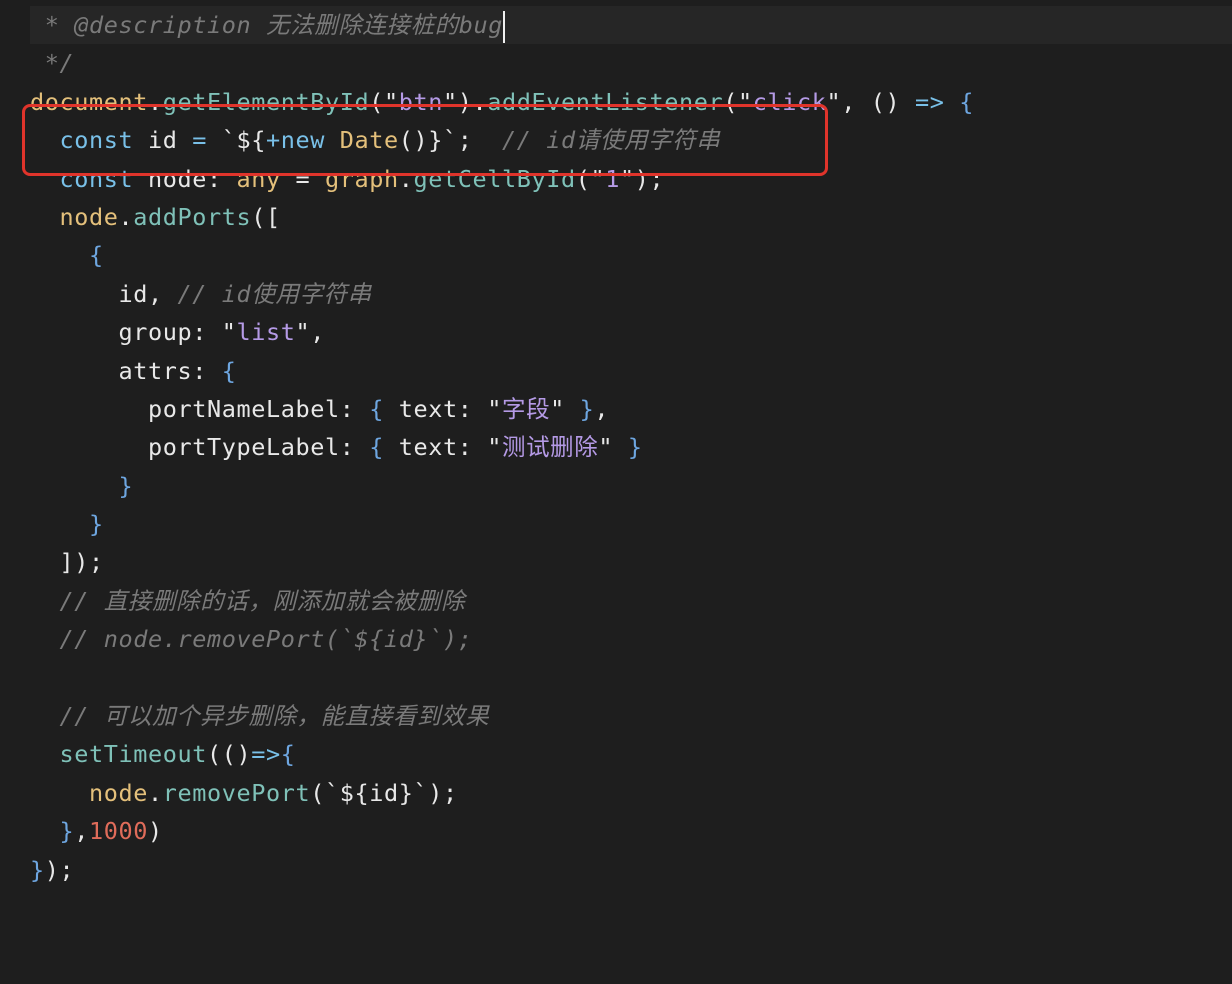 This screenshot has width=1232, height=984. Describe the element at coordinates (550, 447) in the screenshot. I see `code-token: 测试删除` at that location.